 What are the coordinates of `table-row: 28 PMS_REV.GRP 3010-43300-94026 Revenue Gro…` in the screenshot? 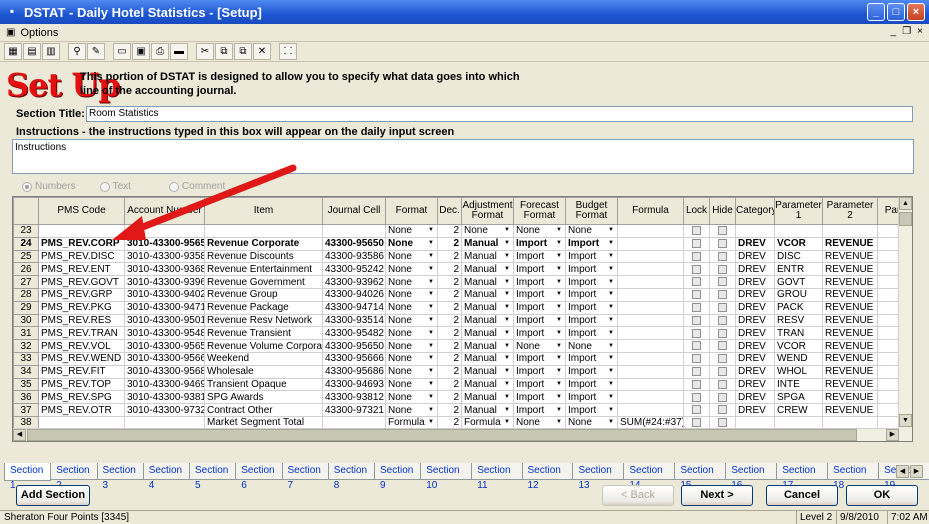 It's located at (460, 294).